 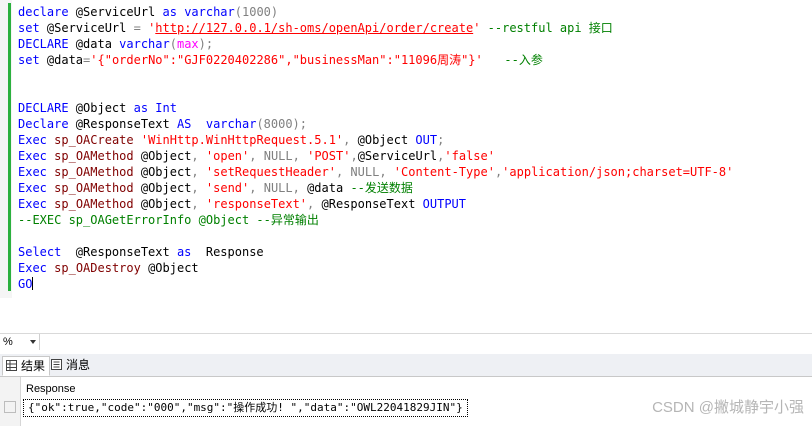 What do you see at coordinates (43, 108) in the screenshot?
I see `code-token: DECLARE` at bounding box center [43, 108].